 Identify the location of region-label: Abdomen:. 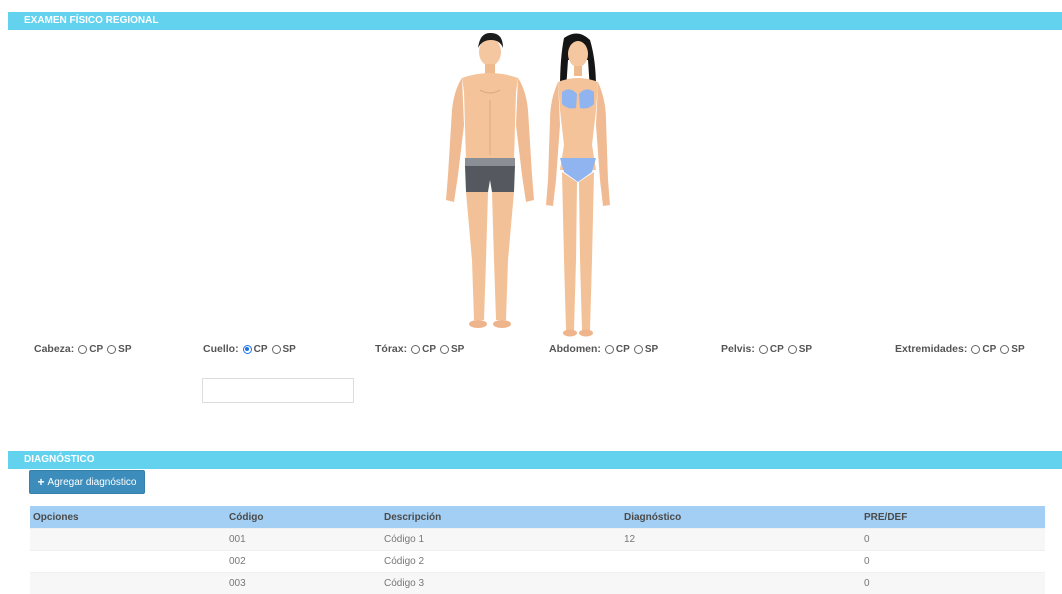
(575, 349).